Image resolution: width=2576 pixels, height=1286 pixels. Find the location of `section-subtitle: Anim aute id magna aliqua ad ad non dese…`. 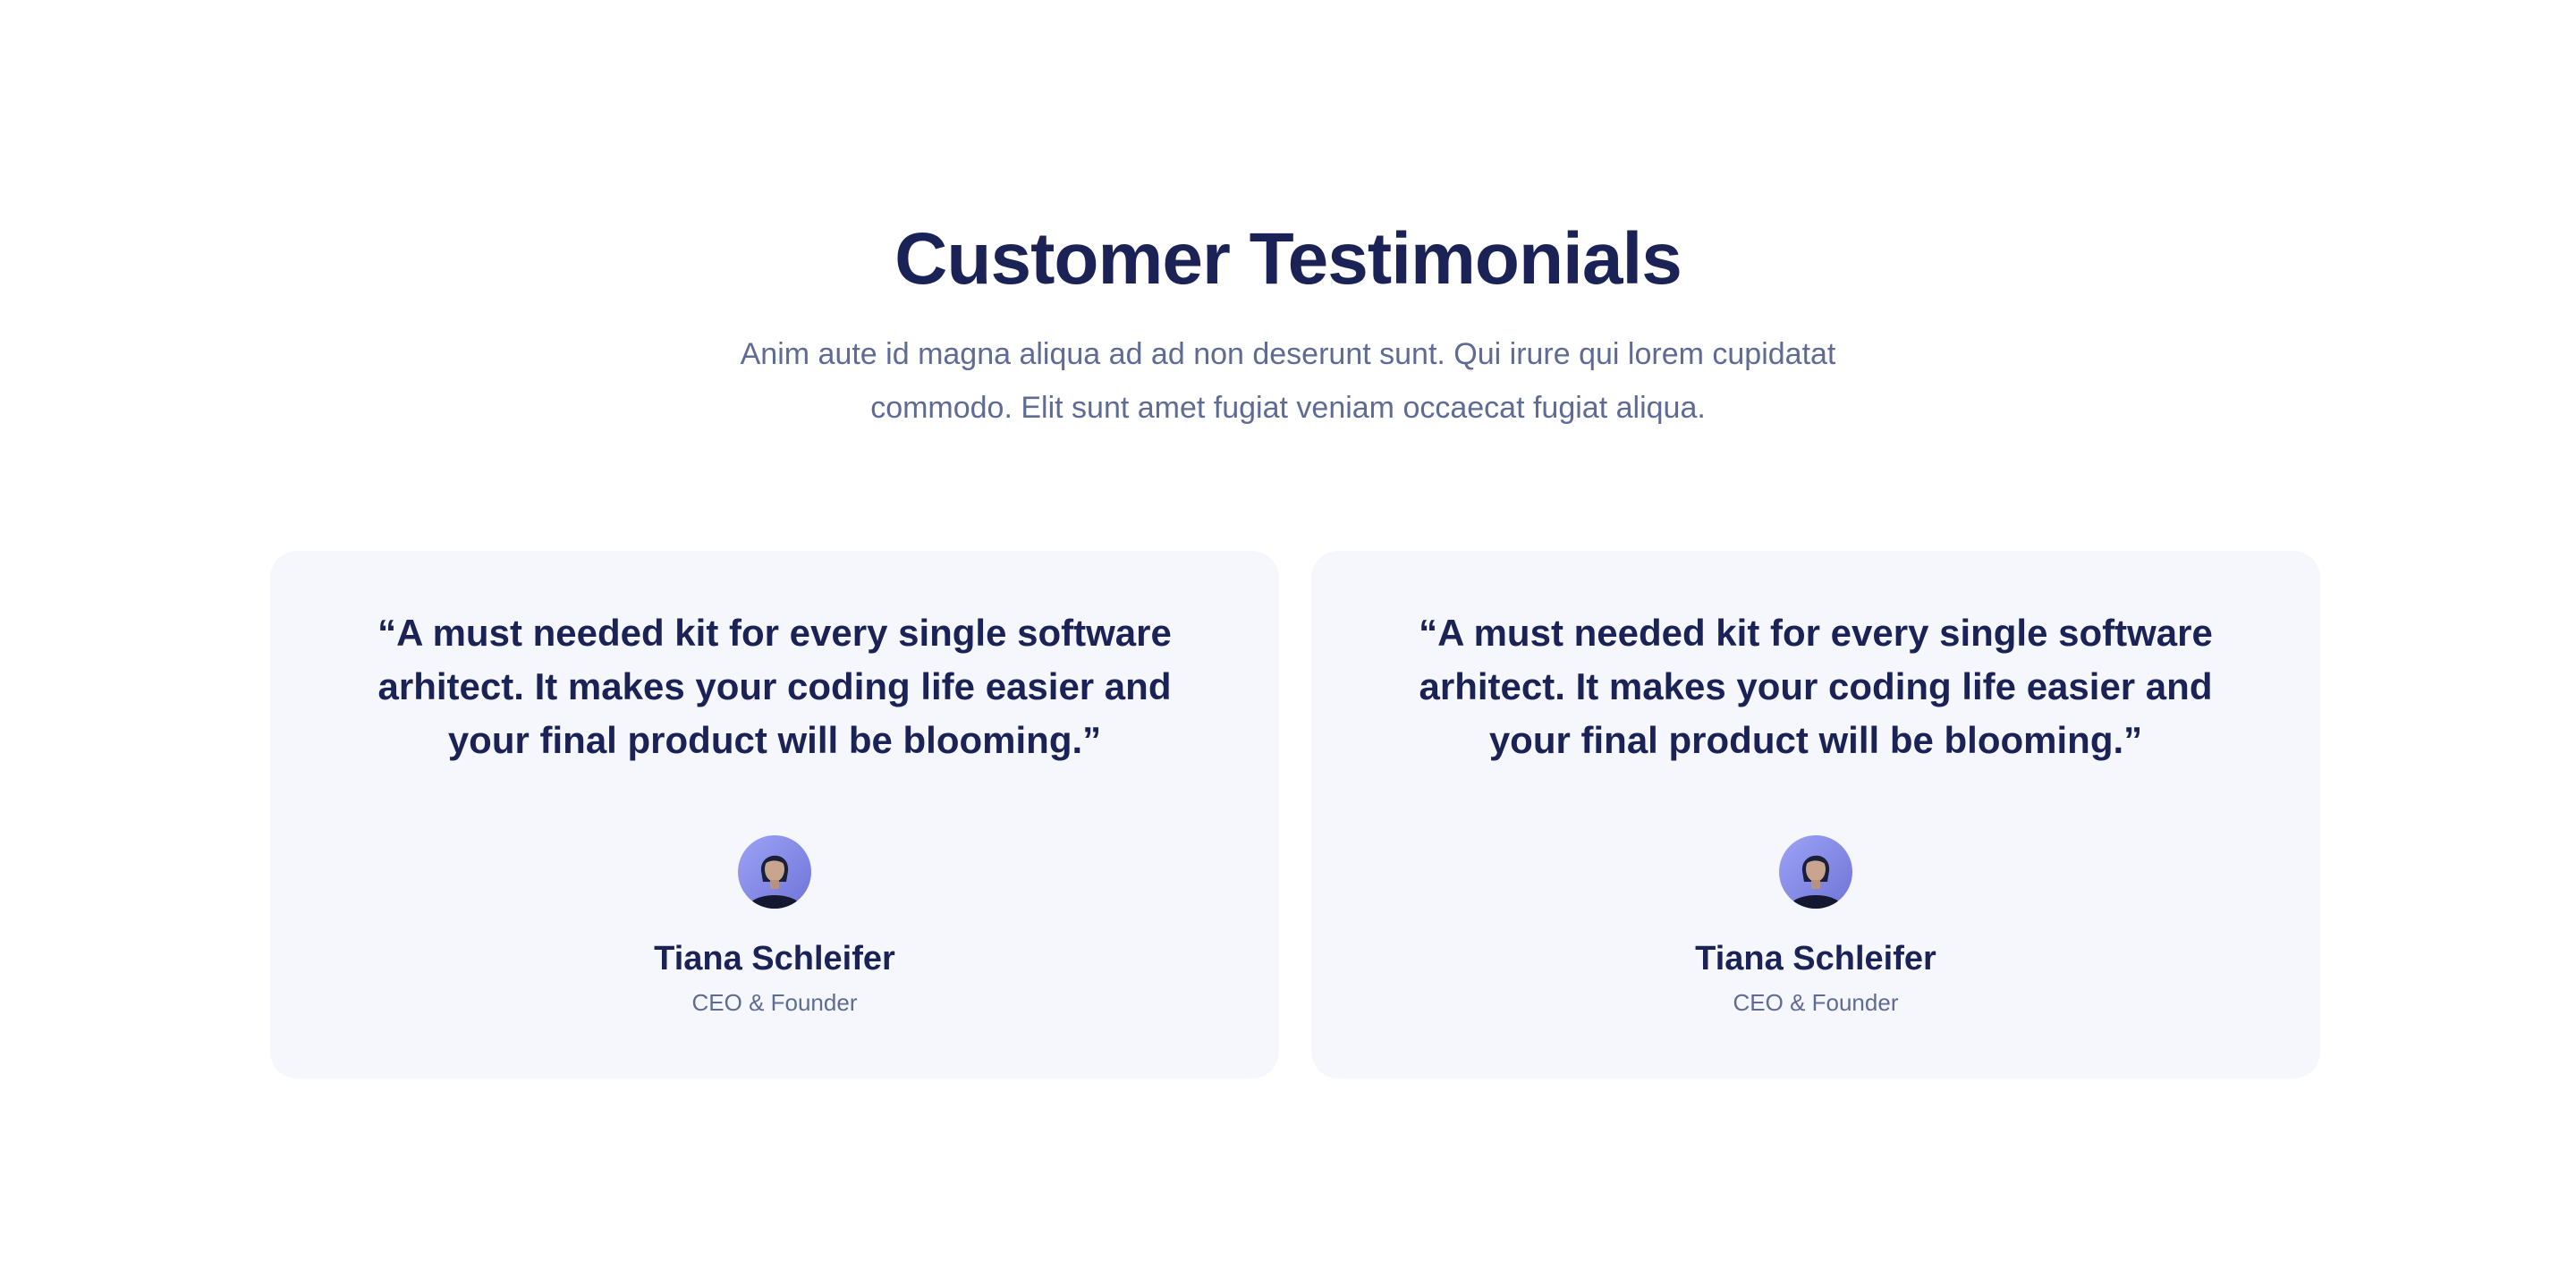

section-subtitle: Anim aute id magna aliqua ad ad non dese… is located at coordinates (1288, 381).